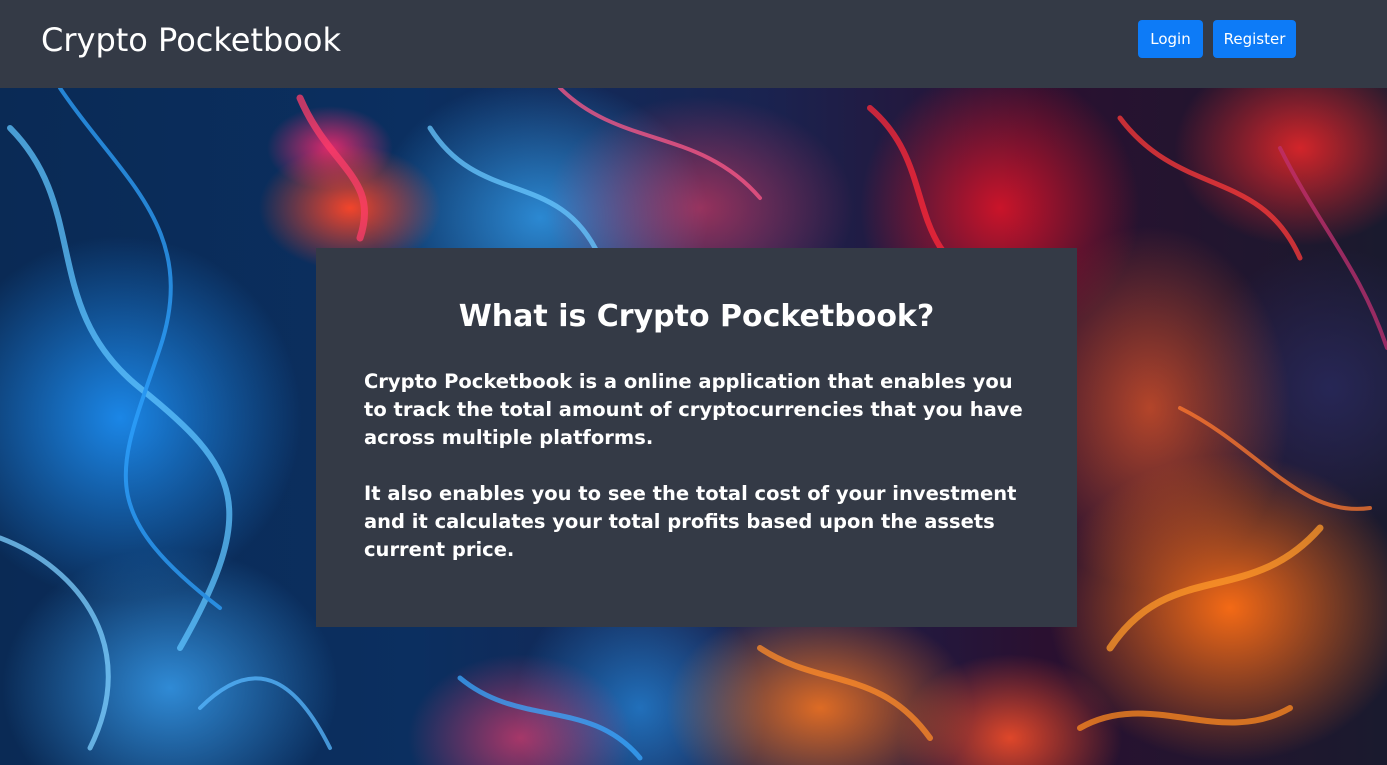 The width and height of the screenshot is (1387, 765). Describe the element at coordinates (696, 316) in the screenshot. I see `about-card-title: What is Crypto Pocketbook?` at that location.